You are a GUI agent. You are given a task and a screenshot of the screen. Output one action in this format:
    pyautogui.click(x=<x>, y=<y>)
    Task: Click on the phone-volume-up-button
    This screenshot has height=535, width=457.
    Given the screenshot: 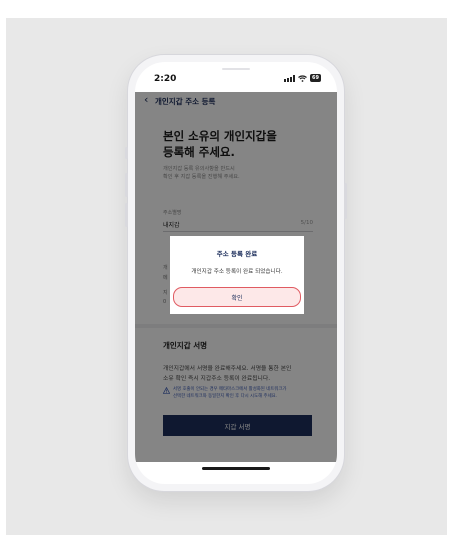 What is the action you would take?
    pyautogui.click(x=126, y=185)
    